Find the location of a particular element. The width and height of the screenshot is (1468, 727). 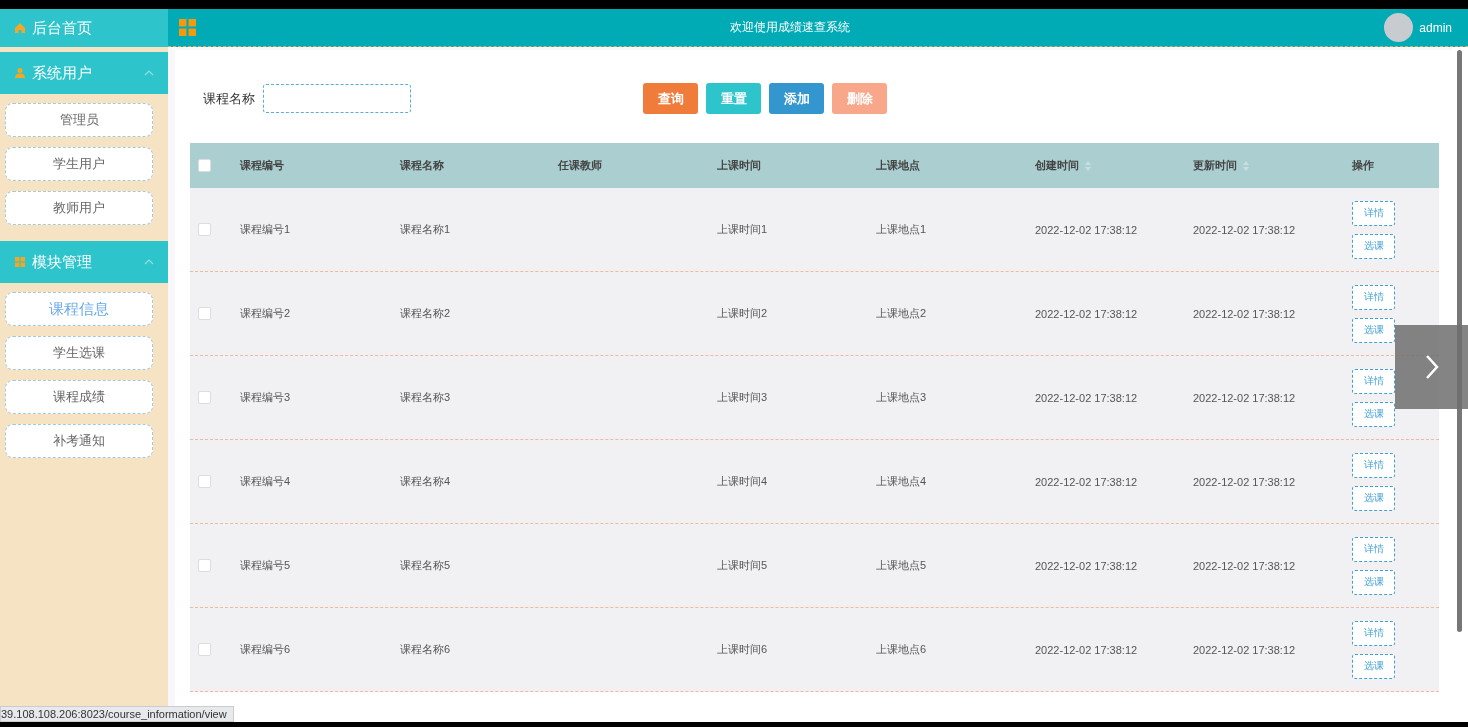

table-cell: 课程名称4 is located at coordinates (425, 481).